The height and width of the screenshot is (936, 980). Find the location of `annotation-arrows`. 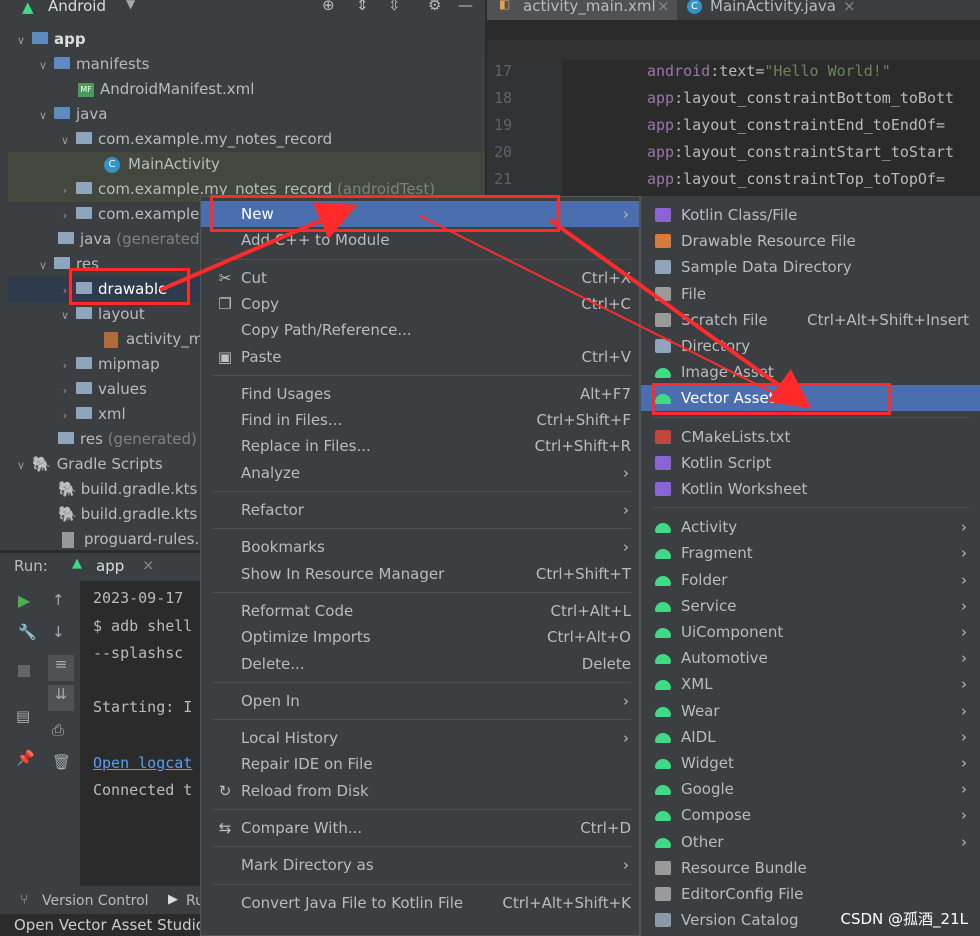

annotation-arrows is located at coordinates (485, 305).